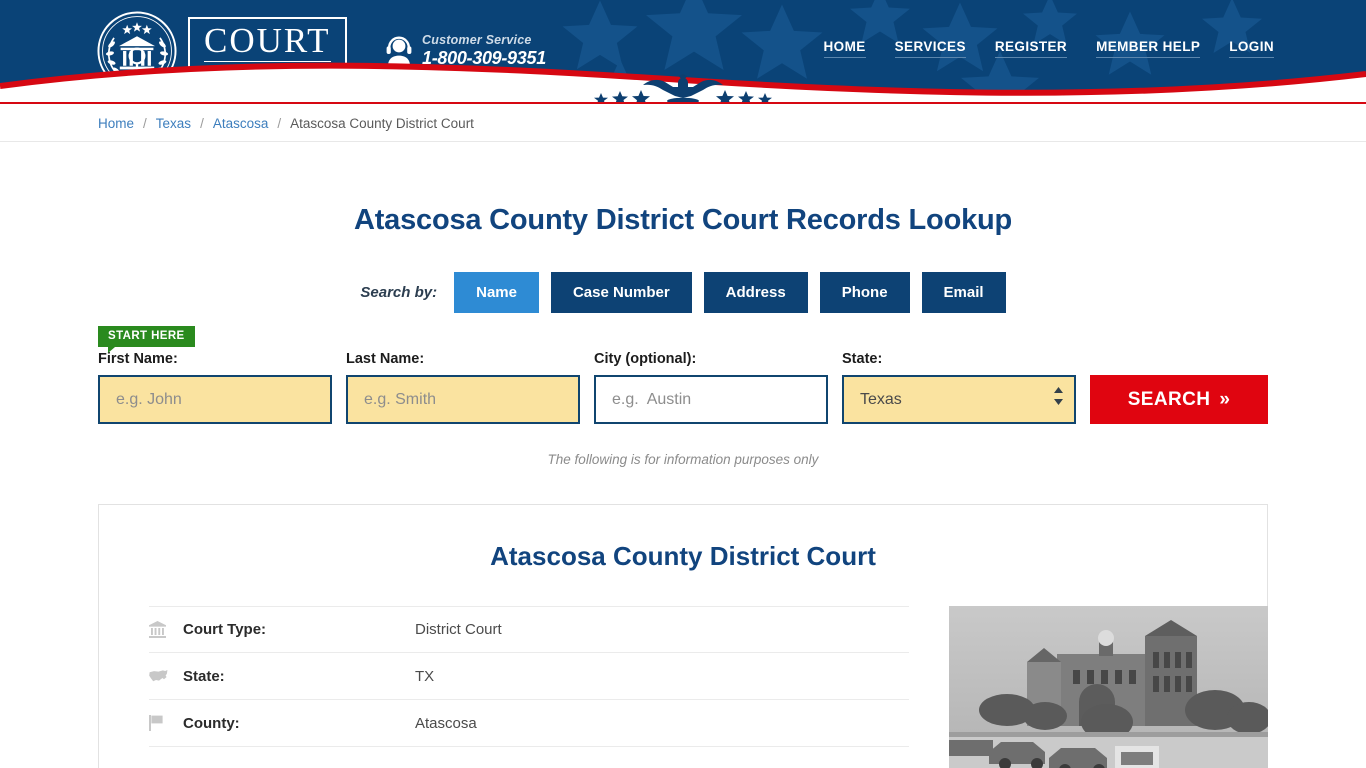 The width and height of the screenshot is (1366, 768). I want to click on tab-address: Address, so click(755, 292).